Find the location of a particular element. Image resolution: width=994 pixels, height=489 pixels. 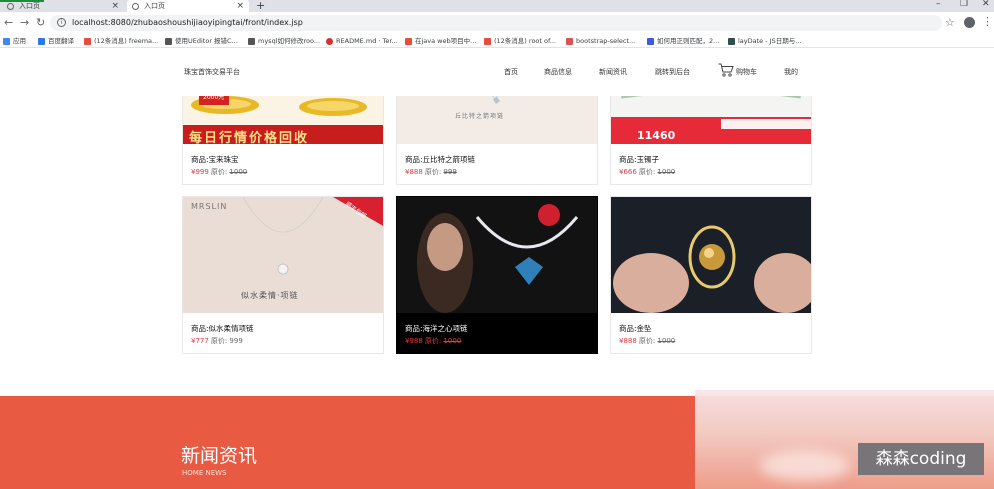

info-icon: i is located at coordinates (61, 22).